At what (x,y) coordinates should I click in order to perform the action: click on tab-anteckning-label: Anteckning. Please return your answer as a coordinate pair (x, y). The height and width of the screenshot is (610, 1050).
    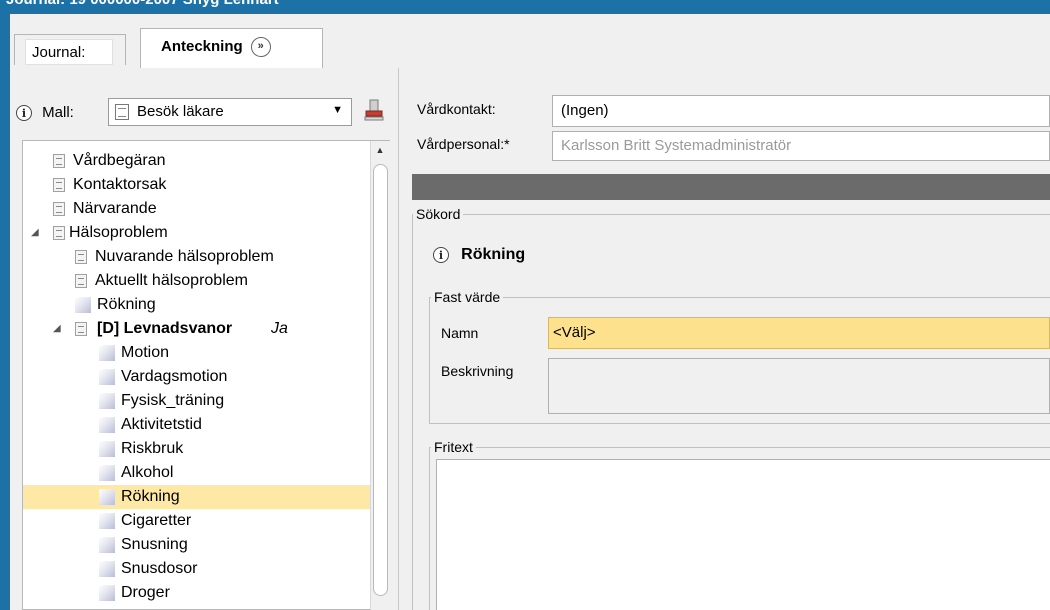
    Looking at the image, I should click on (202, 46).